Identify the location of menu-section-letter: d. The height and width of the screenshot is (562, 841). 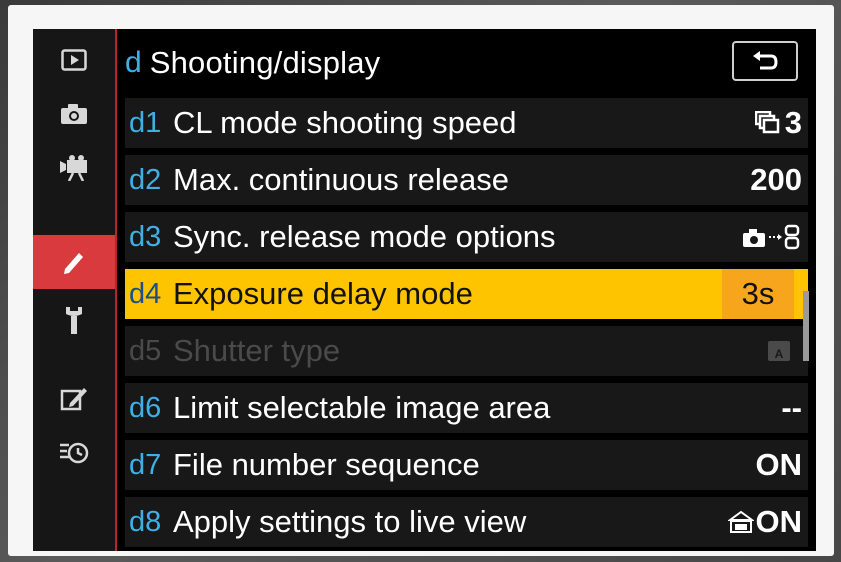
(133, 62).